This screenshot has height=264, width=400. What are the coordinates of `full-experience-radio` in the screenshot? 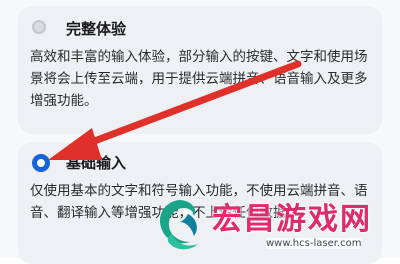 It's located at (39, 27).